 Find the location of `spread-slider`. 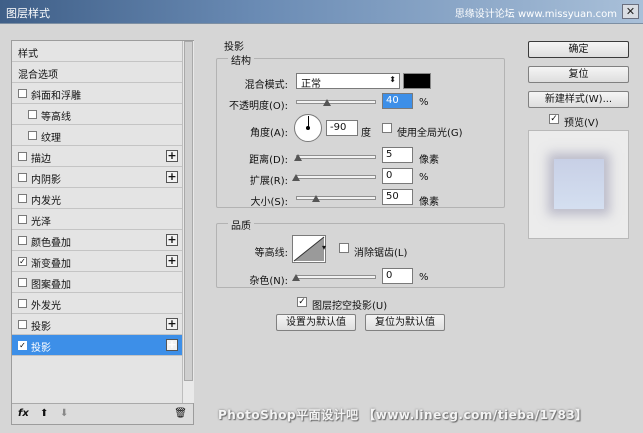

spread-slider is located at coordinates (336, 177).